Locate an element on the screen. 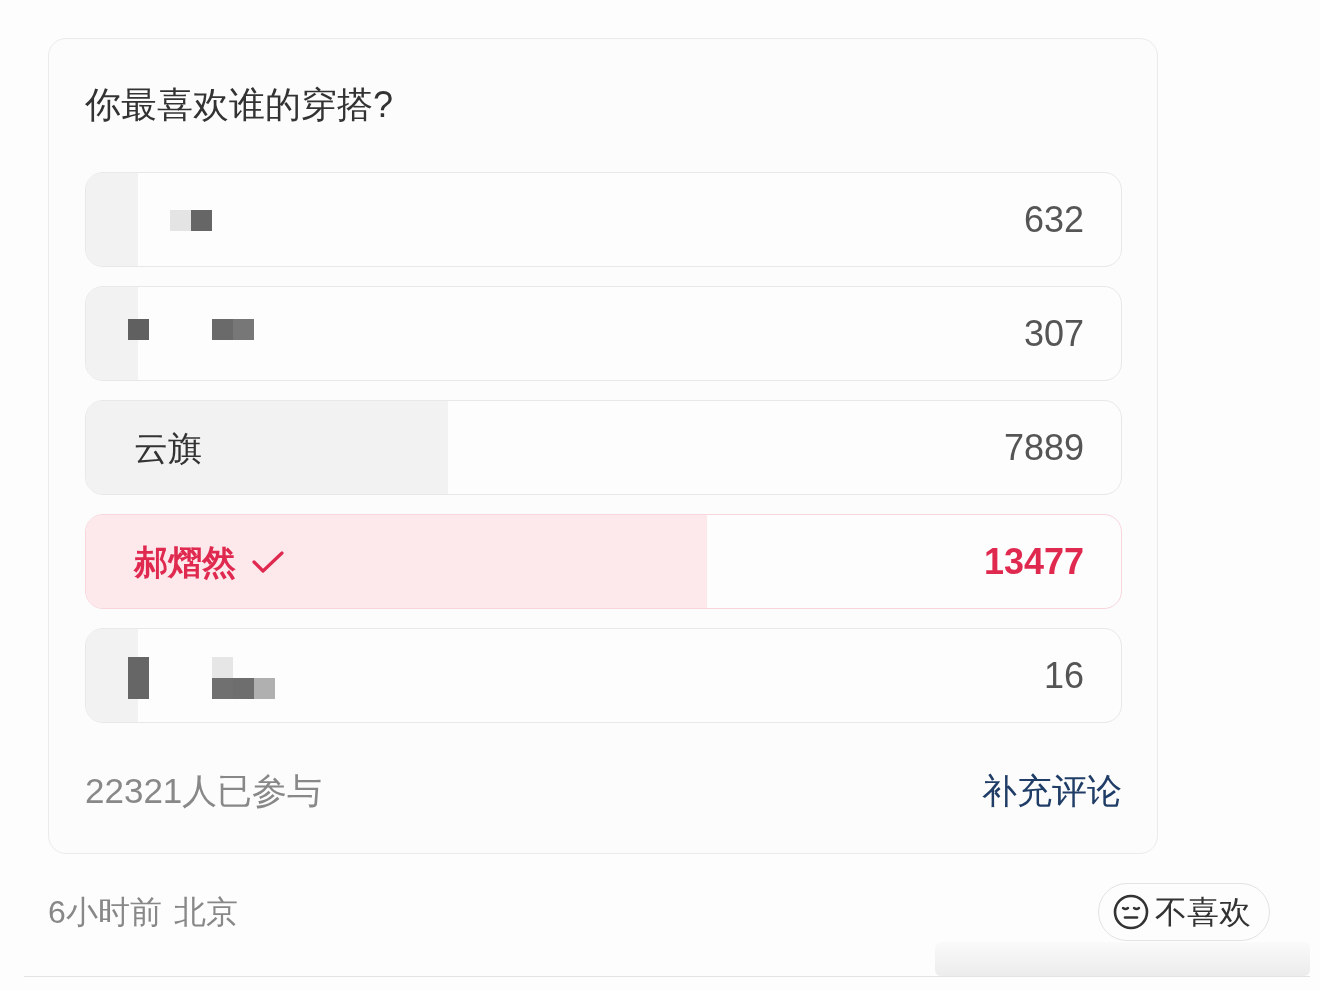  vote-count: 7889 is located at coordinates (1043, 447).